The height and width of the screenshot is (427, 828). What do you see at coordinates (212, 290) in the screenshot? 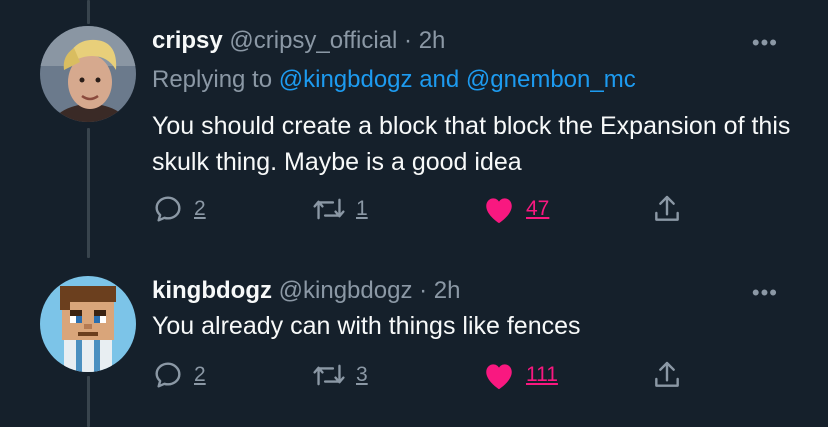
I see `display-name: kingbdogz` at bounding box center [212, 290].